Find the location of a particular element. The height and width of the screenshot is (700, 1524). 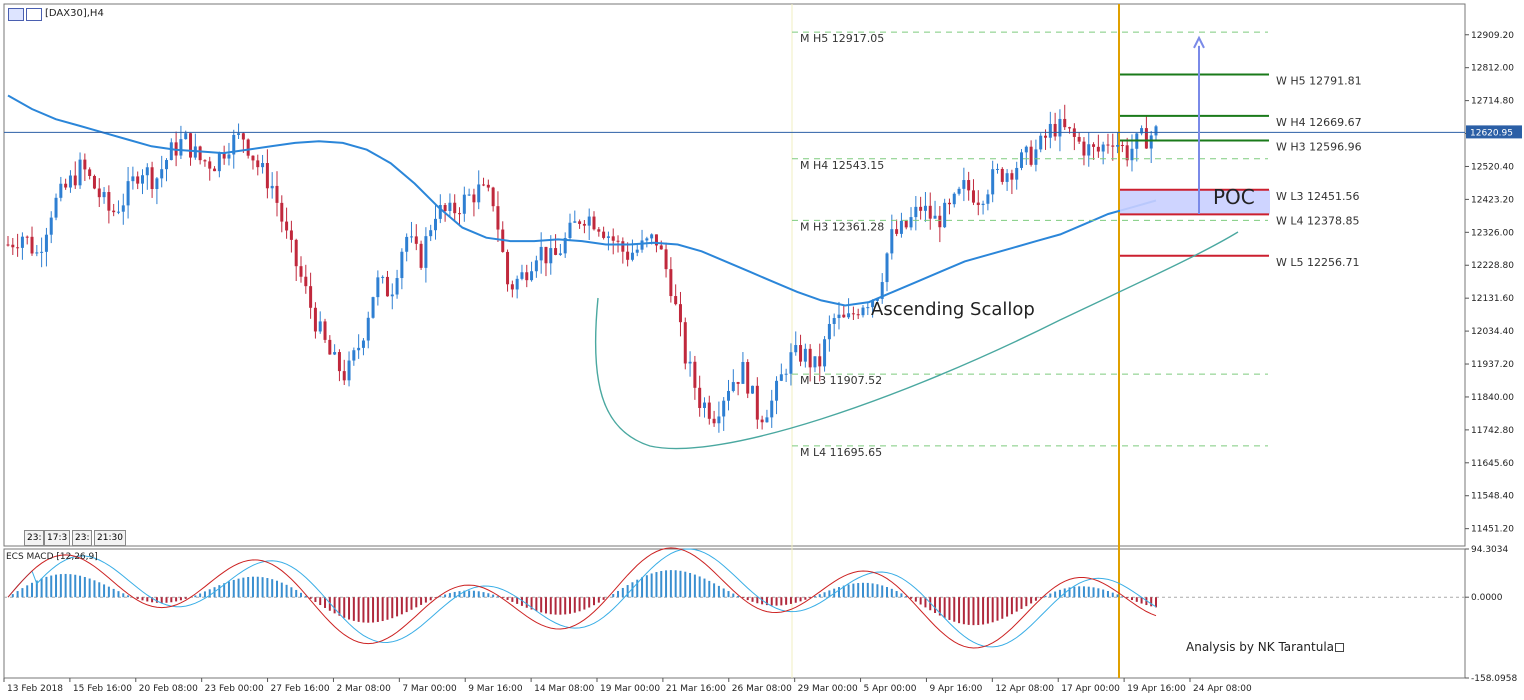

price-tick-label: 12326.00 is located at coordinates (1492, 233).